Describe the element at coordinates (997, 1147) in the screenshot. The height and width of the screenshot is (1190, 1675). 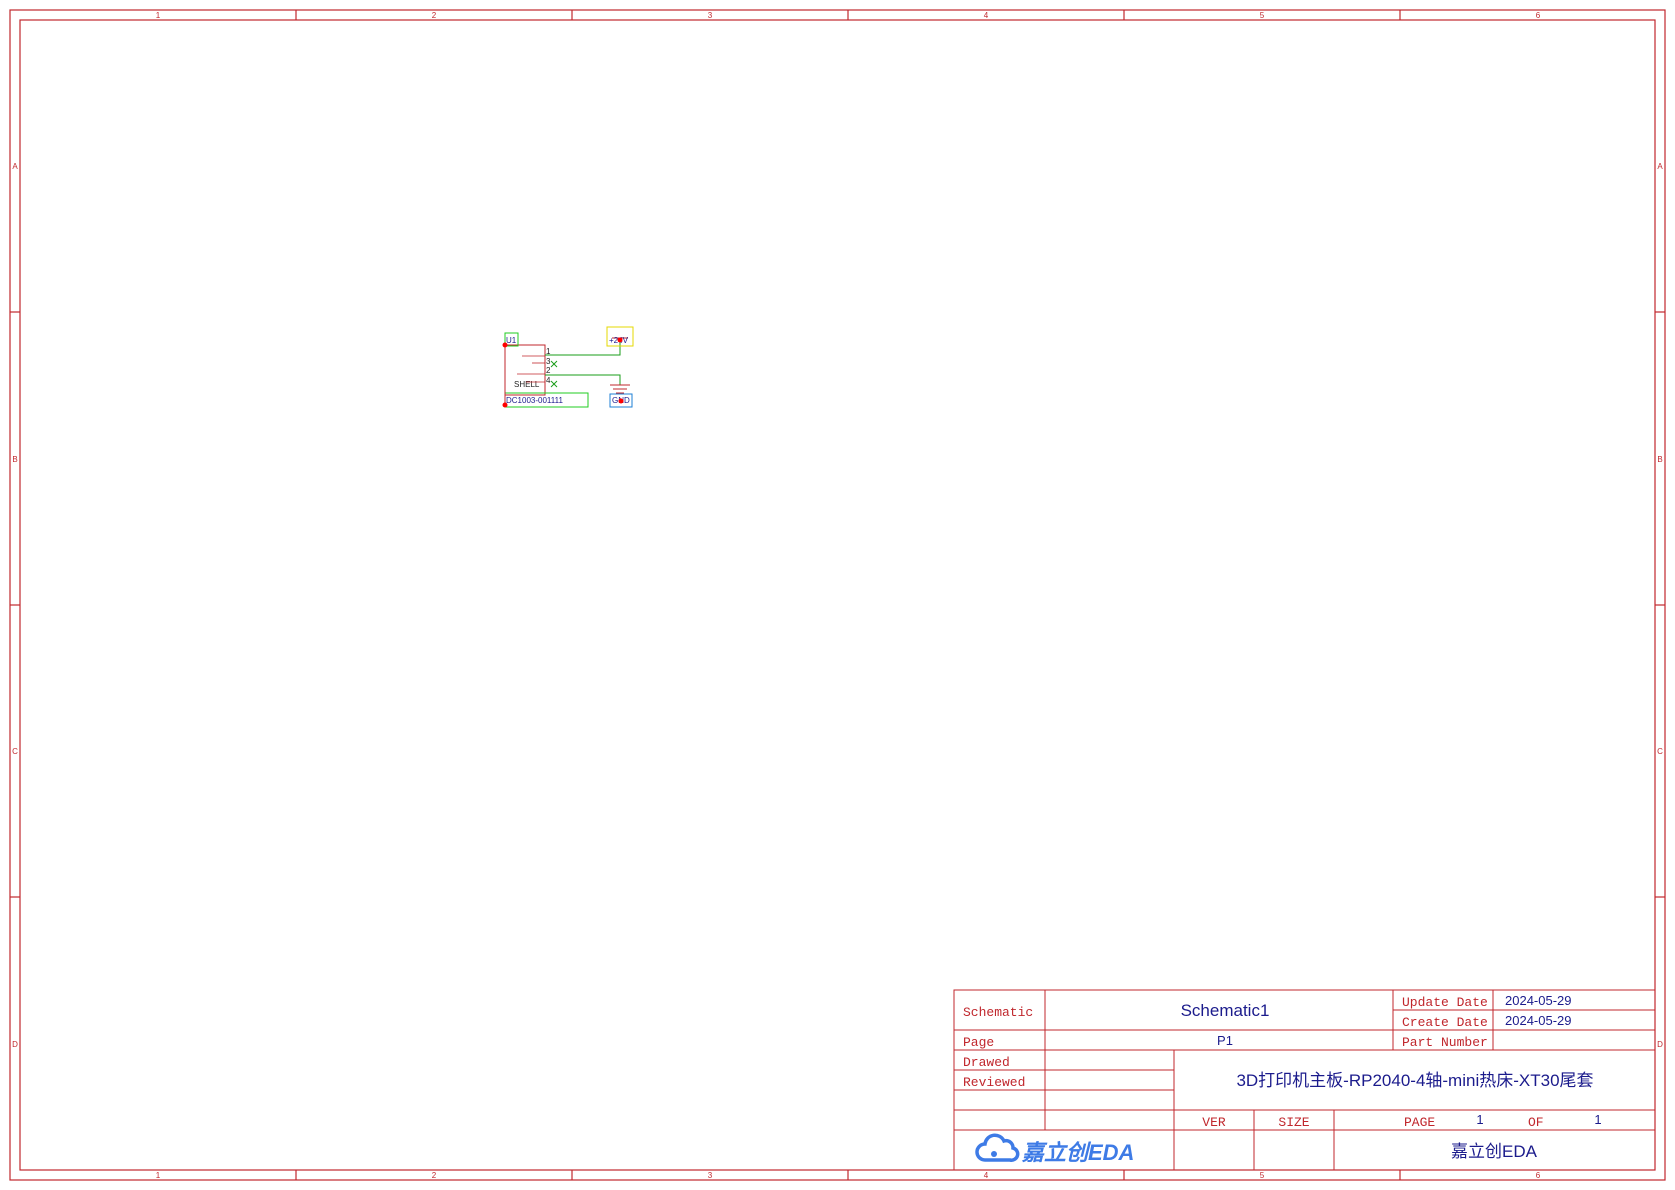
I see `cloud-icon` at that location.